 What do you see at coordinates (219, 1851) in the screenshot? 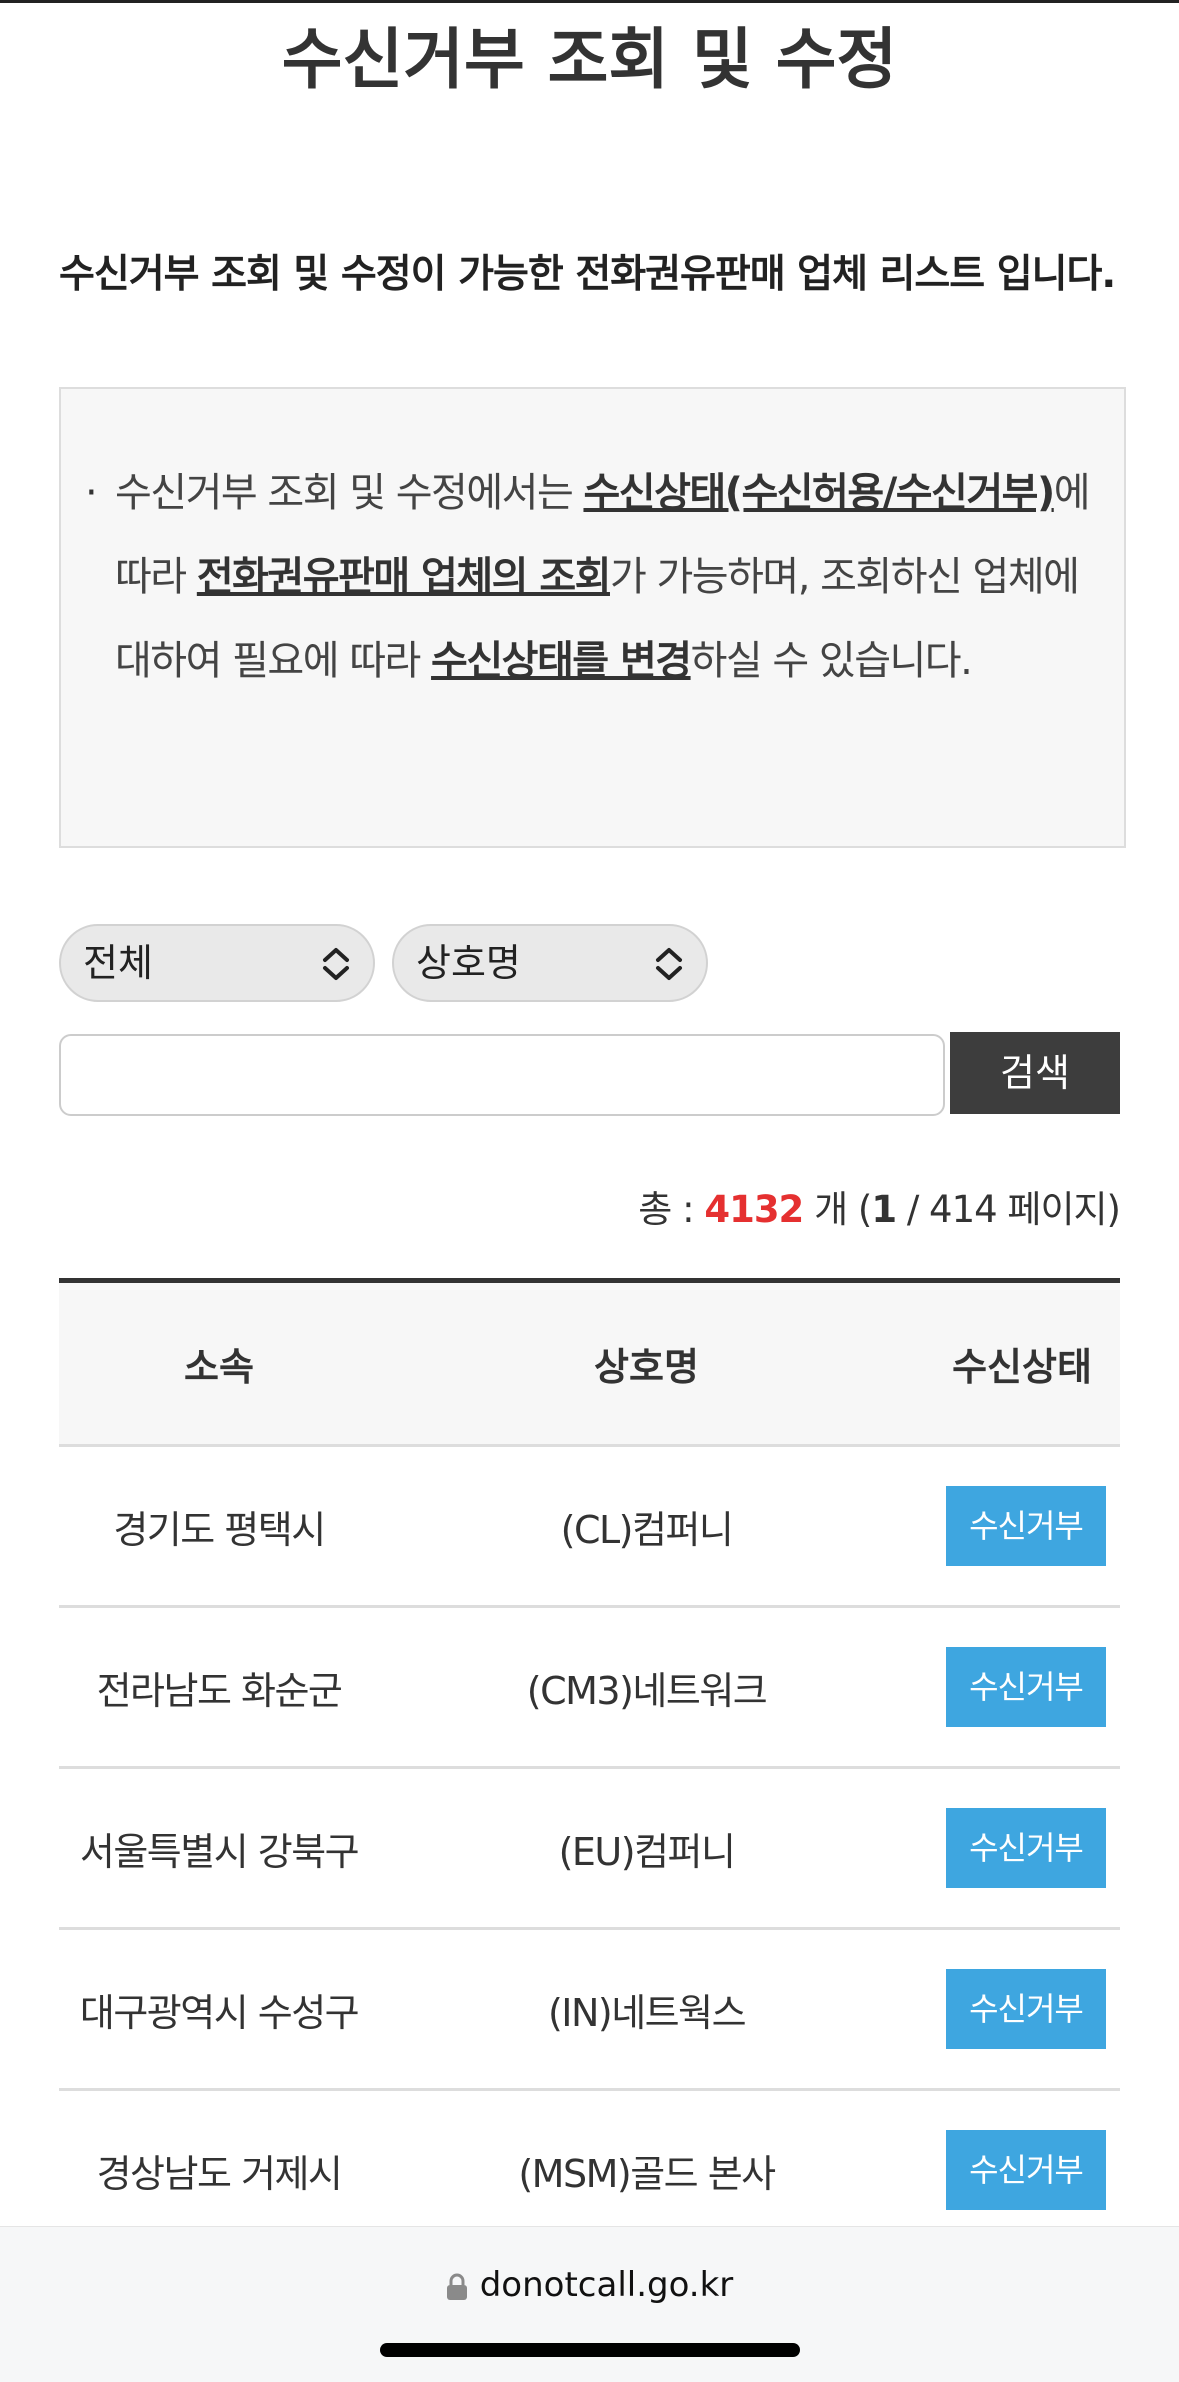
I see `row-region: 서울특별시 강북구` at bounding box center [219, 1851].